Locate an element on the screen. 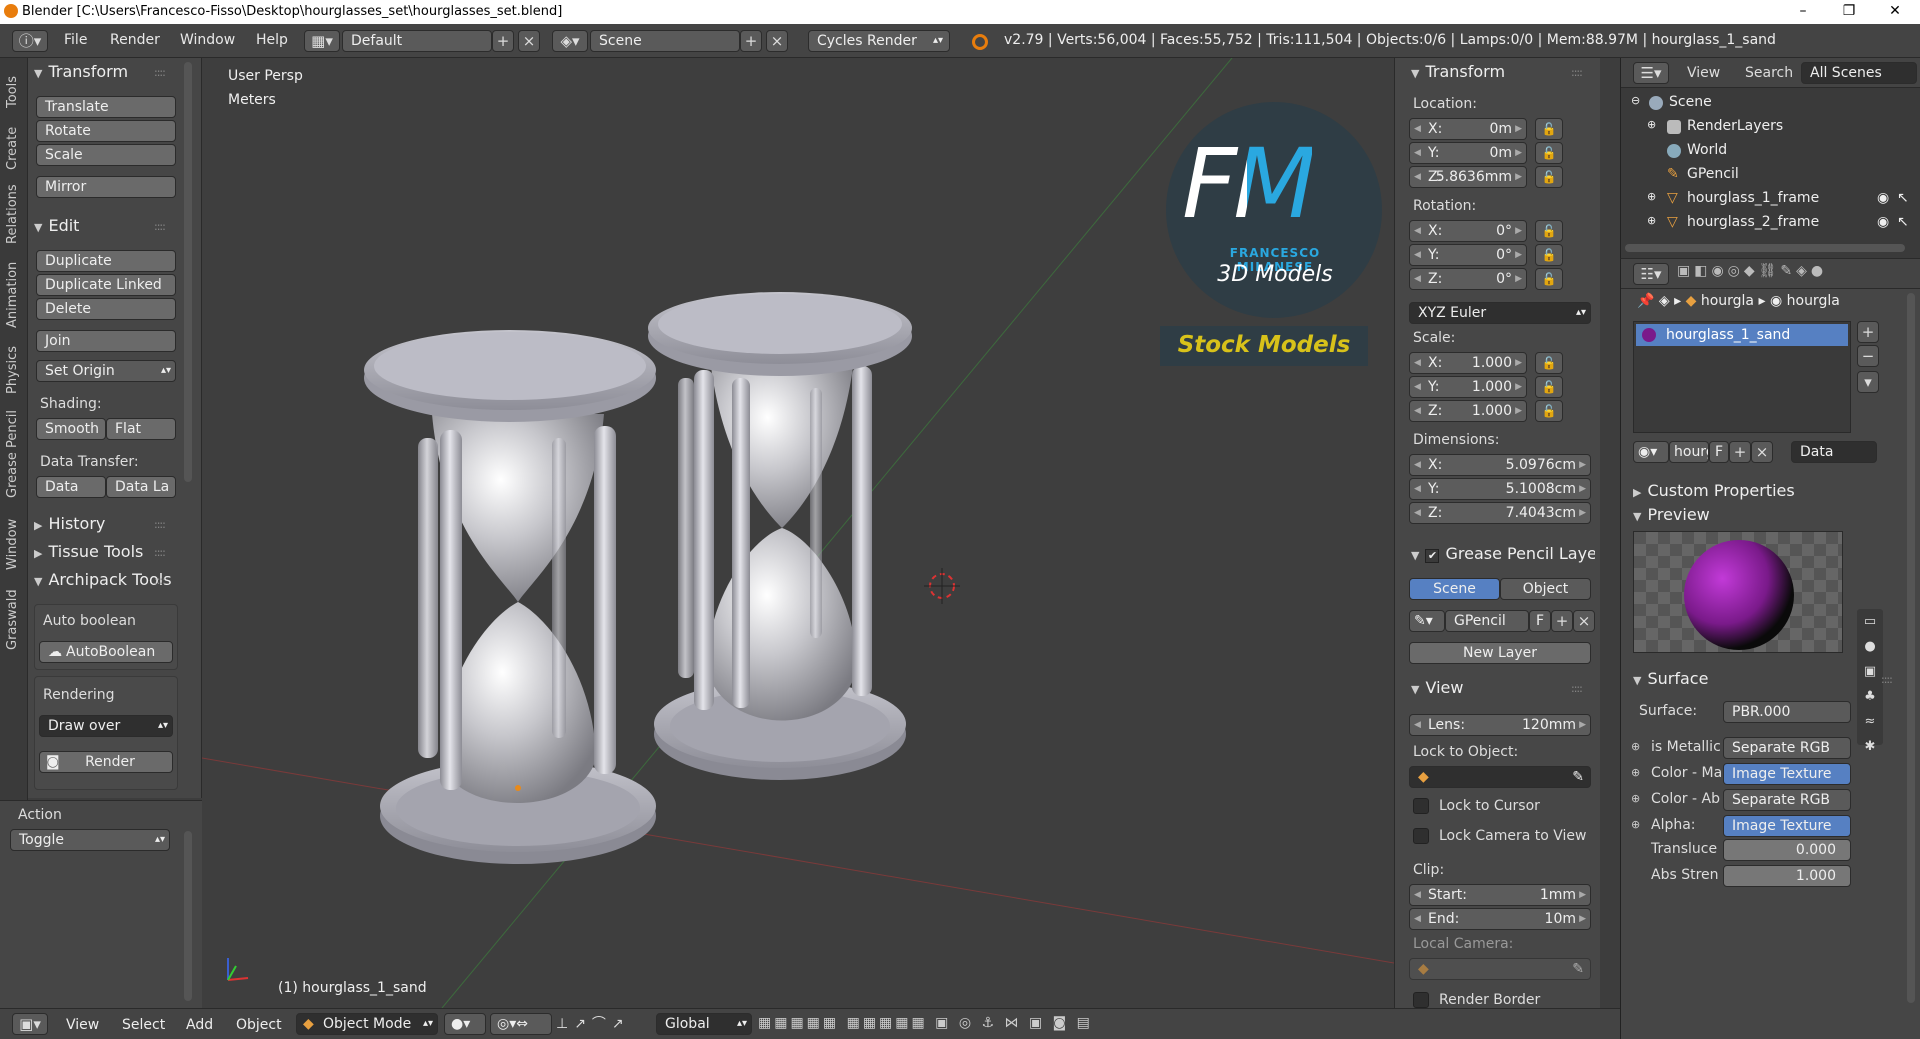 The image size is (1920, 1039). viewport-editor-type-icon: ▣▾ is located at coordinates (30, 1024).